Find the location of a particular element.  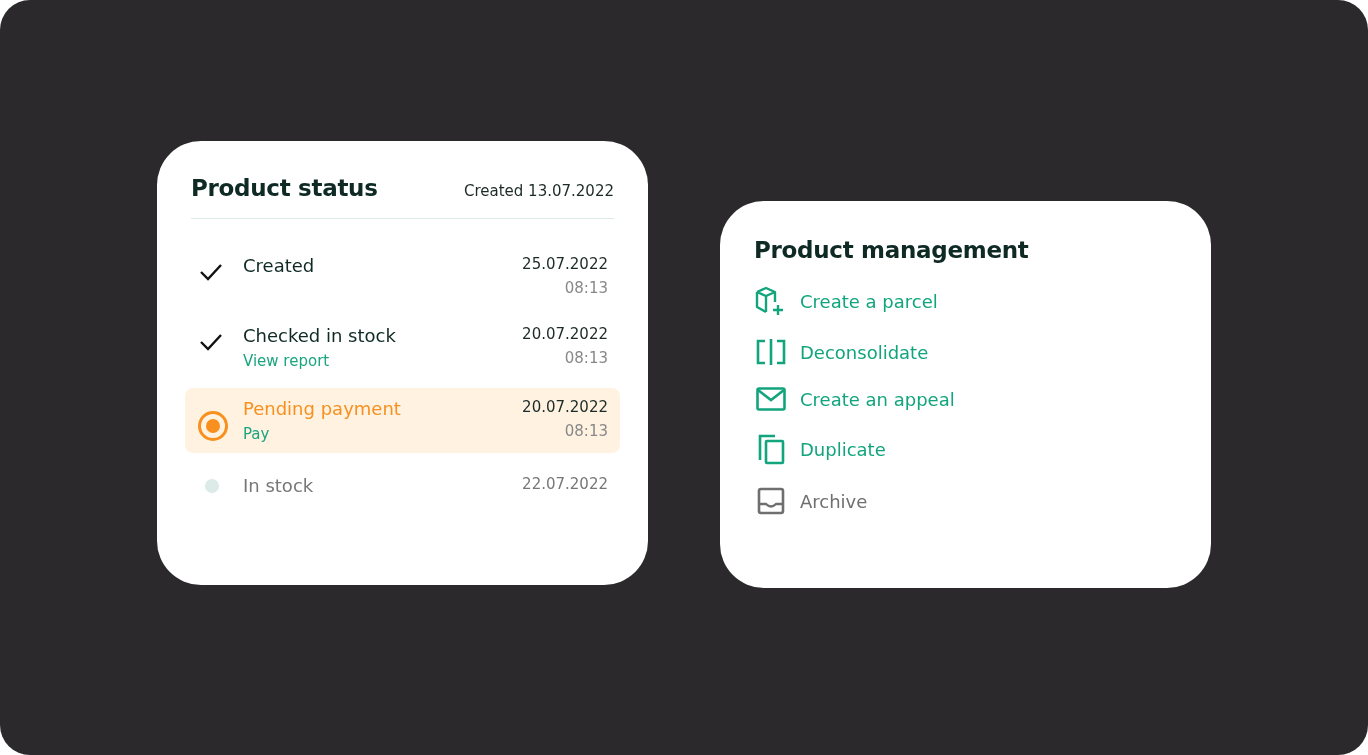

mail-icon is located at coordinates (771, 399).